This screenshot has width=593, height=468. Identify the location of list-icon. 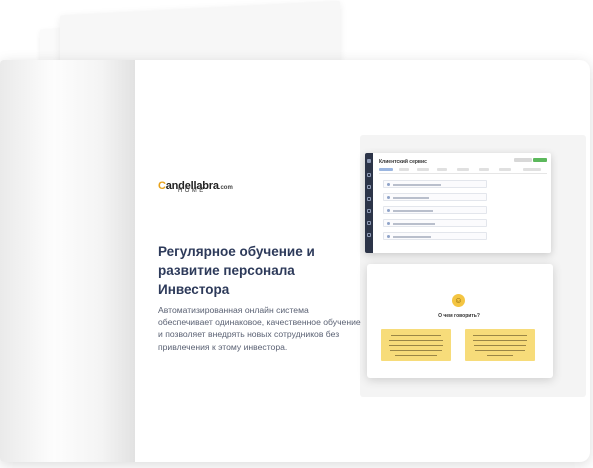
(369, 211).